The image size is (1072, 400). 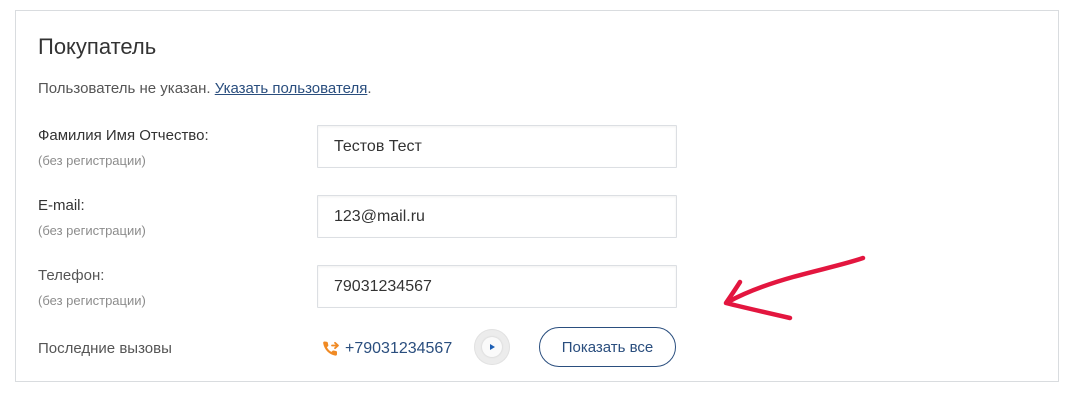 What do you see at coordinates (61, 205) in the screenshot?
I see `email-label: E-mail:` at bounding box center [61, 205].